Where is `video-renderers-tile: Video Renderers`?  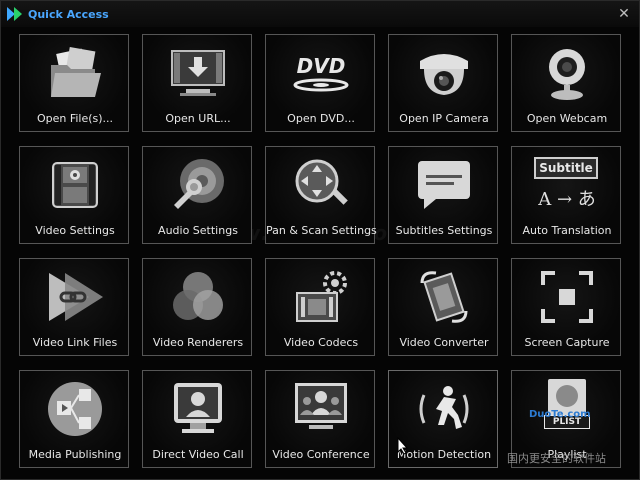 video-renderers-tile: Video Renderers is located at coordinates (197, 307).